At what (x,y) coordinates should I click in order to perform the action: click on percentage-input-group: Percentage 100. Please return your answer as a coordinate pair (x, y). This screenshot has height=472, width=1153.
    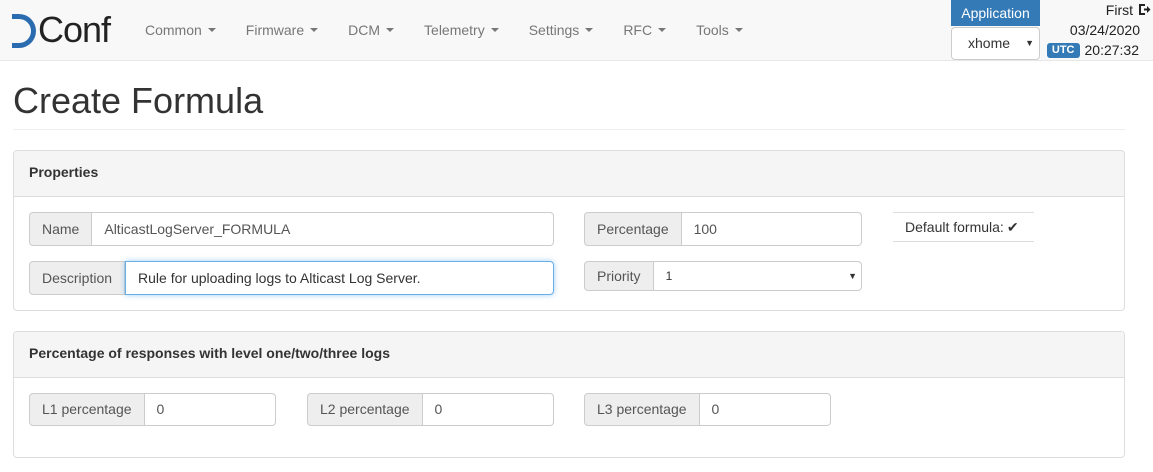
    Looking at the image, I should click on (723, 229).